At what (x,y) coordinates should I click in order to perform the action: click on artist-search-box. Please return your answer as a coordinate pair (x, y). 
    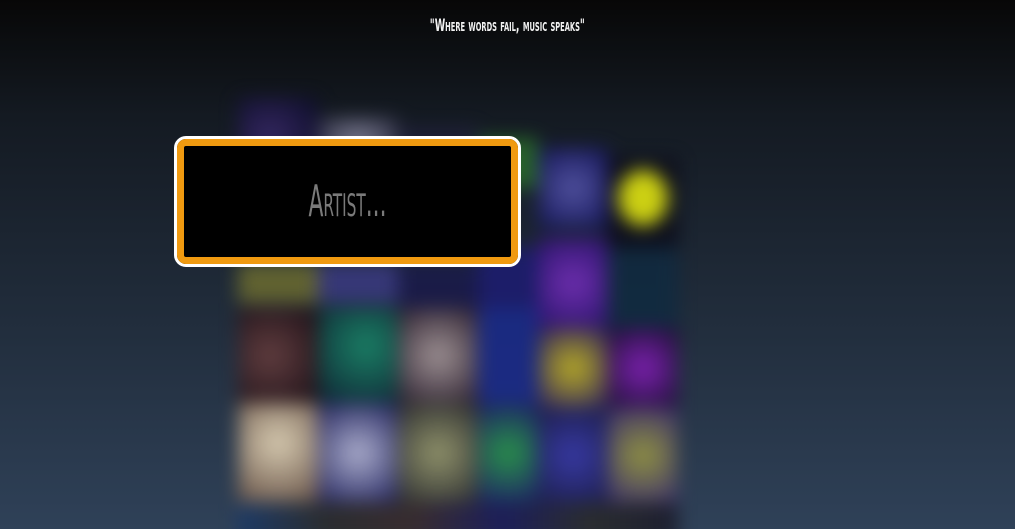
    Looking at the image, I should click on (347, 201).